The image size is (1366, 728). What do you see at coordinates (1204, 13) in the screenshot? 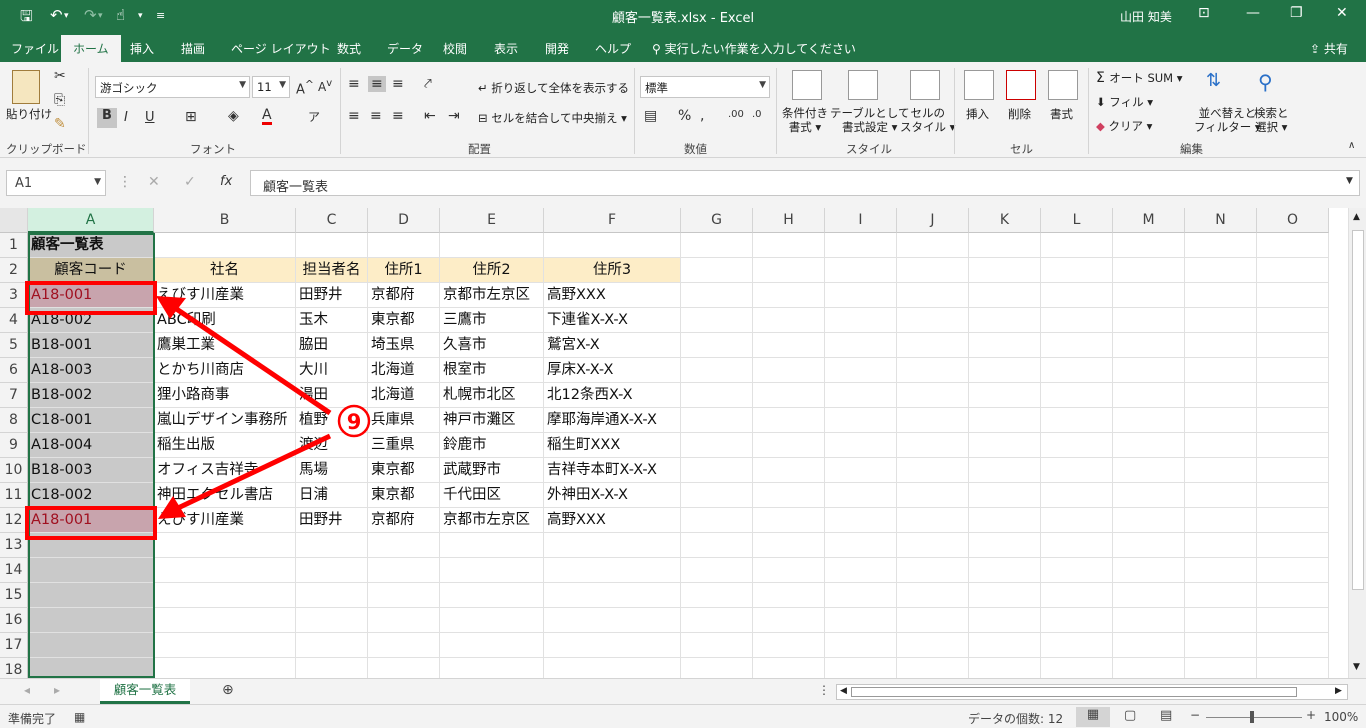
I see `ribbon-display-icon: ⊡` at bounding box center [1204, 13].